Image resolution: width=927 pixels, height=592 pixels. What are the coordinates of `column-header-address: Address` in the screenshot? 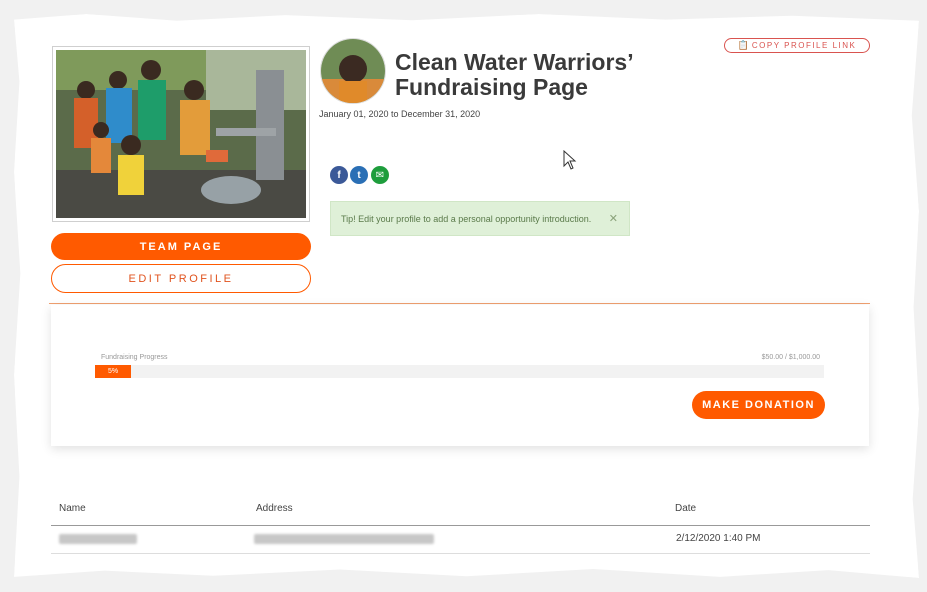 It's located at (274, 508).